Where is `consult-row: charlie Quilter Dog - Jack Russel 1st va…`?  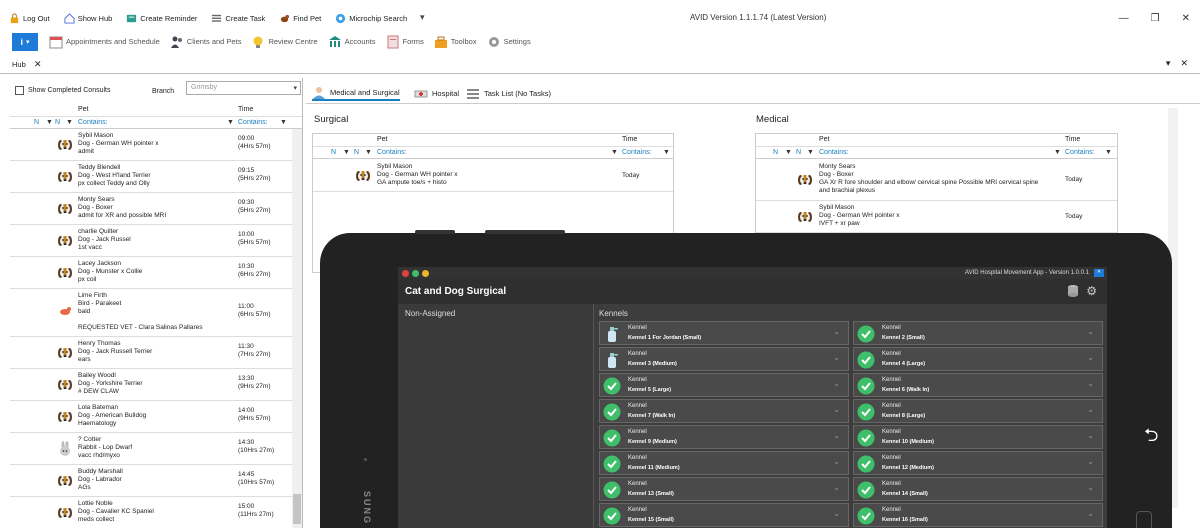
consult-row: charlie Quilter Dog - Jack Russel 1st va… is located at coordinates (156, 241).